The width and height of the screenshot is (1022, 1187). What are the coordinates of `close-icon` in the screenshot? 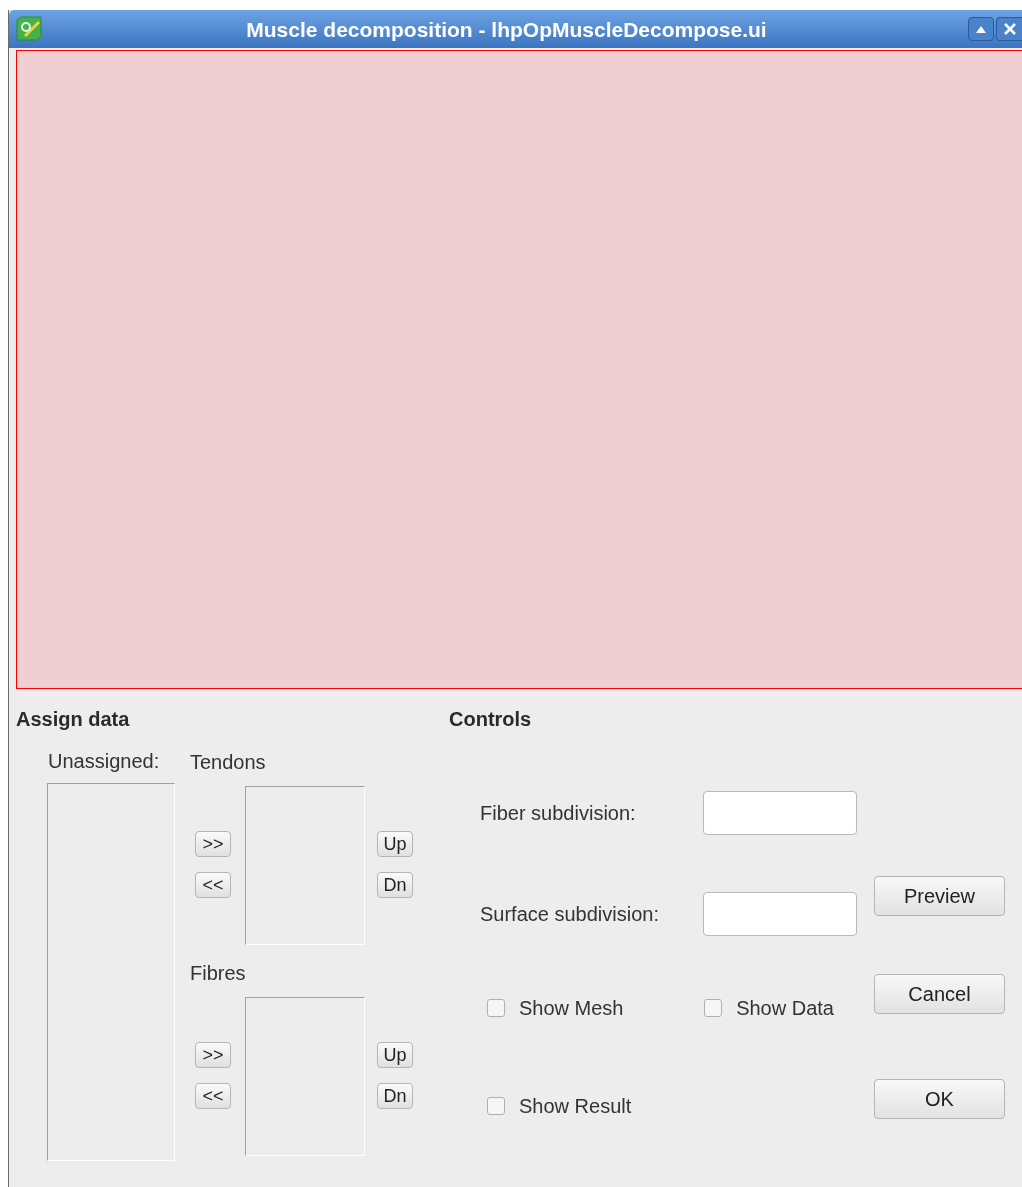 It's located at (1009, 29).